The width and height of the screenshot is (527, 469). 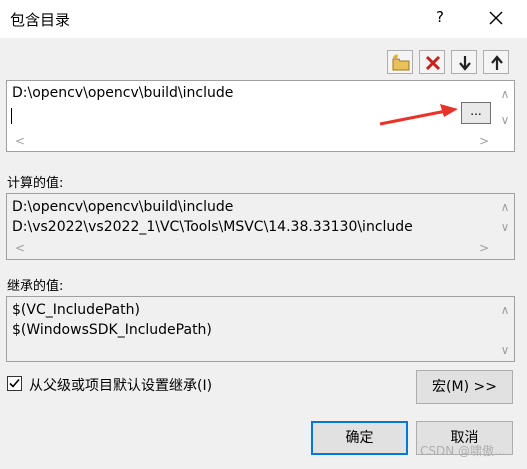 I want to click on evaluated-value-label: 计算的值:, so click(x=35, y=183).